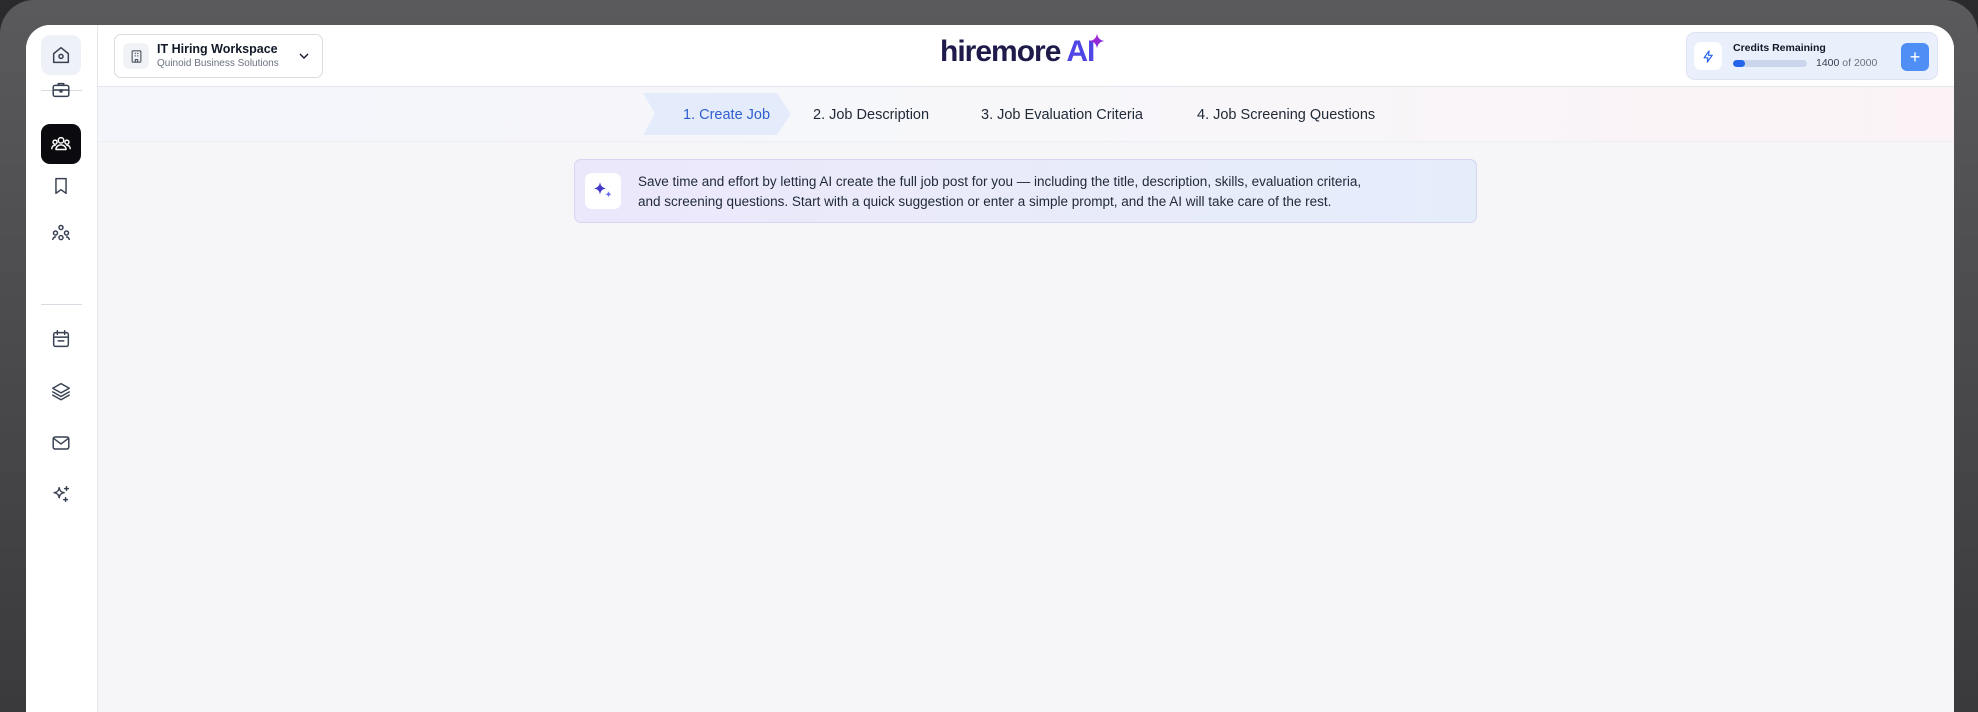 The width and height of the screenshot is (1978, 712). I want to click on sidebar-divider, so click(61, 304).